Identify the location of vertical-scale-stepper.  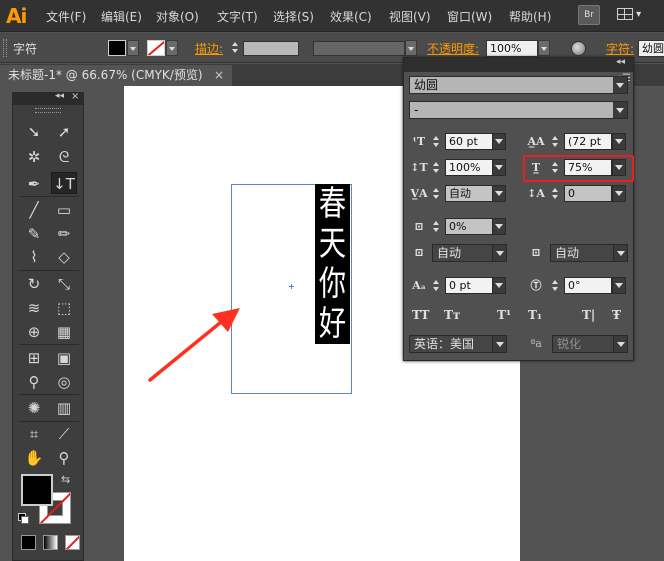
(437, 168).